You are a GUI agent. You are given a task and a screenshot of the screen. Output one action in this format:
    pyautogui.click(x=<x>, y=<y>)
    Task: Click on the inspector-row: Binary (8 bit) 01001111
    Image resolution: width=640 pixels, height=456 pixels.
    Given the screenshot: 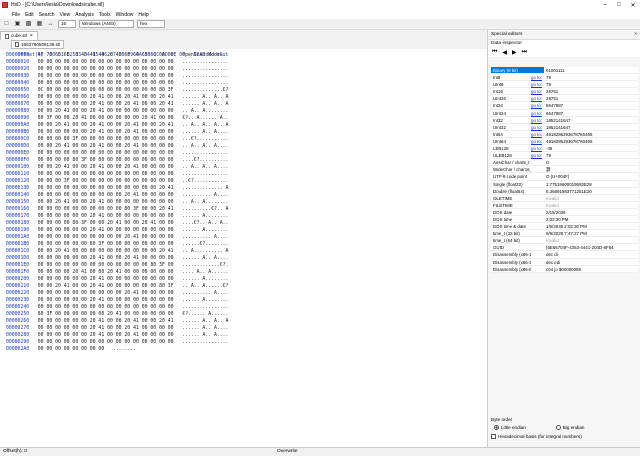 What is the action you would take?
    pyautogui.click(x=564, y=71)
    